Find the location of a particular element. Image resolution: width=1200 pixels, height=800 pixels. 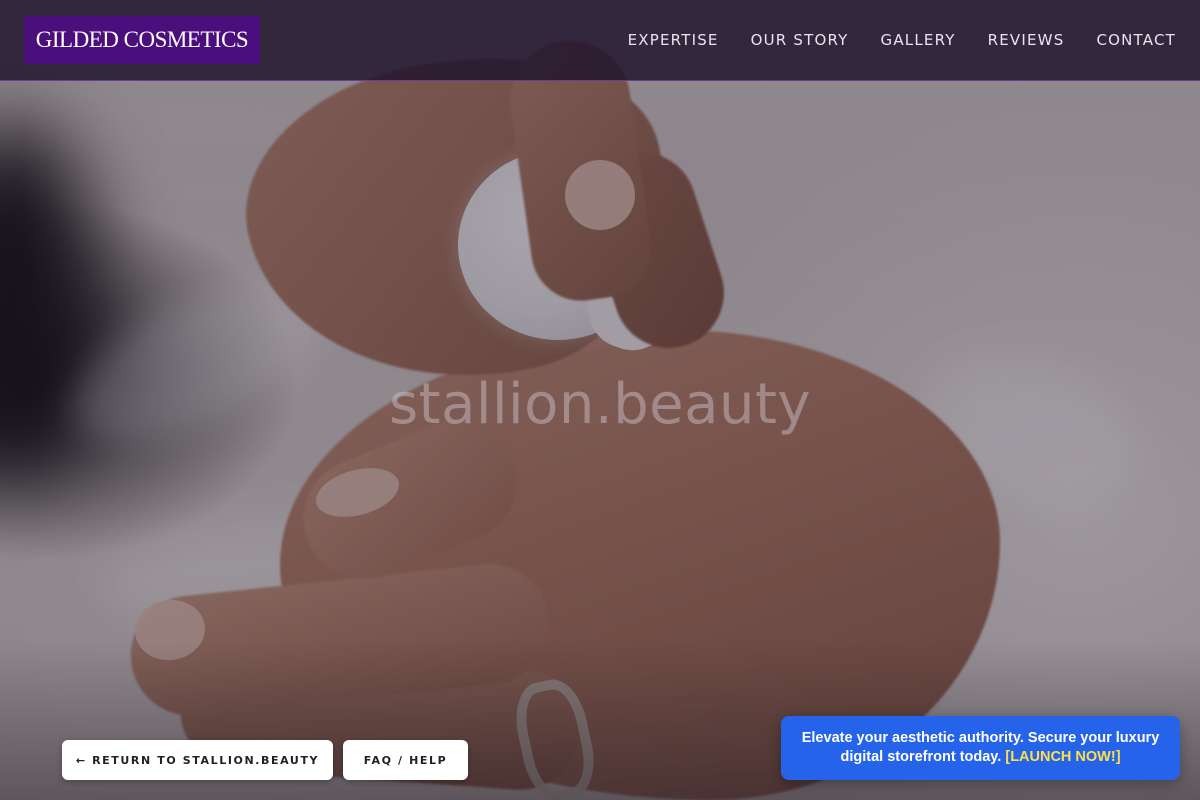

nav-link-our-story: OUR STORY is located at coordinates (800, 40).